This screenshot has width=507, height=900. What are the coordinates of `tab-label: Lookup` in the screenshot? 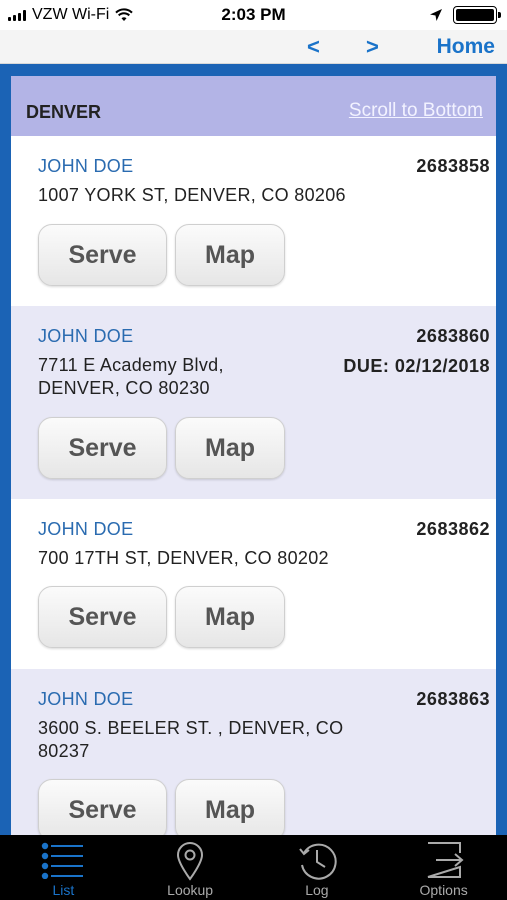 It's located at (190, 890).